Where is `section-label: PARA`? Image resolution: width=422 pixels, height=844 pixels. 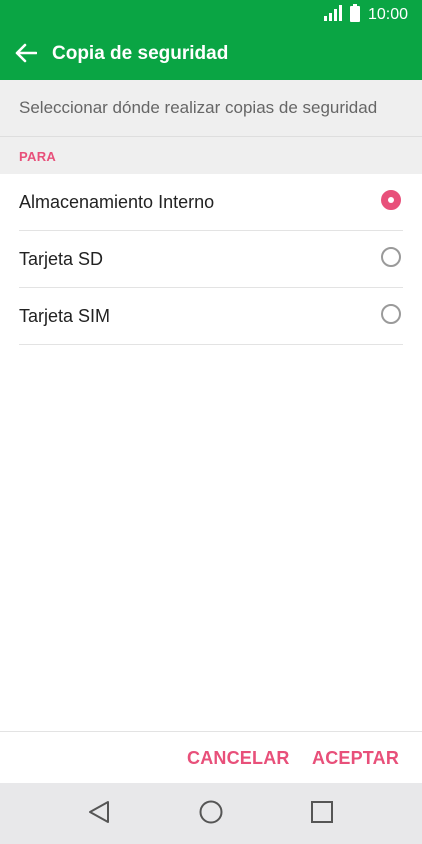
section-label: PARA is located at coordinates (38, 156).